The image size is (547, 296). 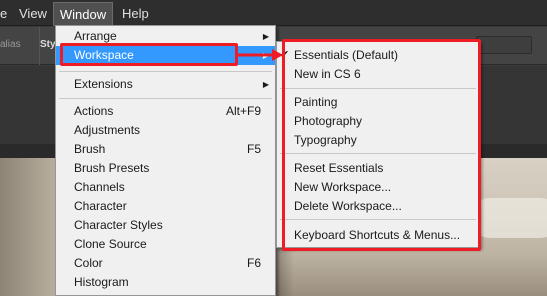 I want to click on menu-window: Window, so click(x=83, y=14).